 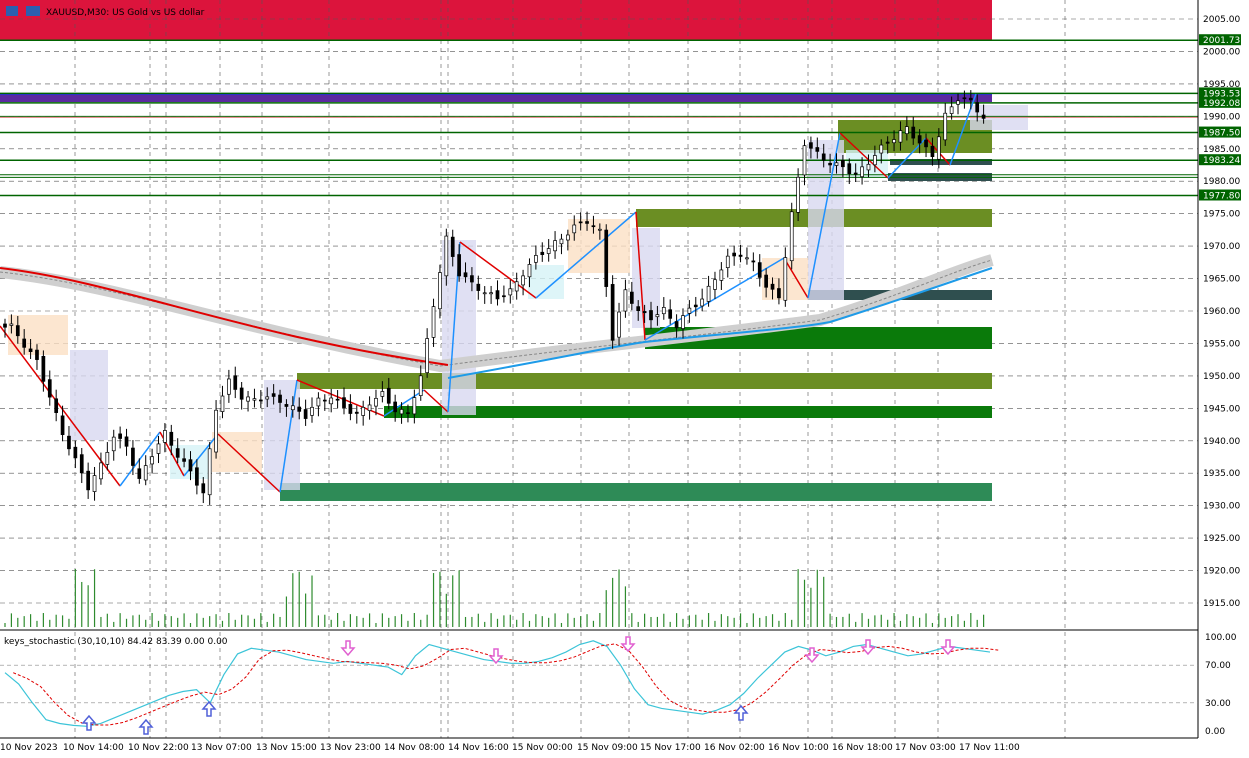 I want to click on price-tick-label: 2005.00, so click(x=1221, y=20).